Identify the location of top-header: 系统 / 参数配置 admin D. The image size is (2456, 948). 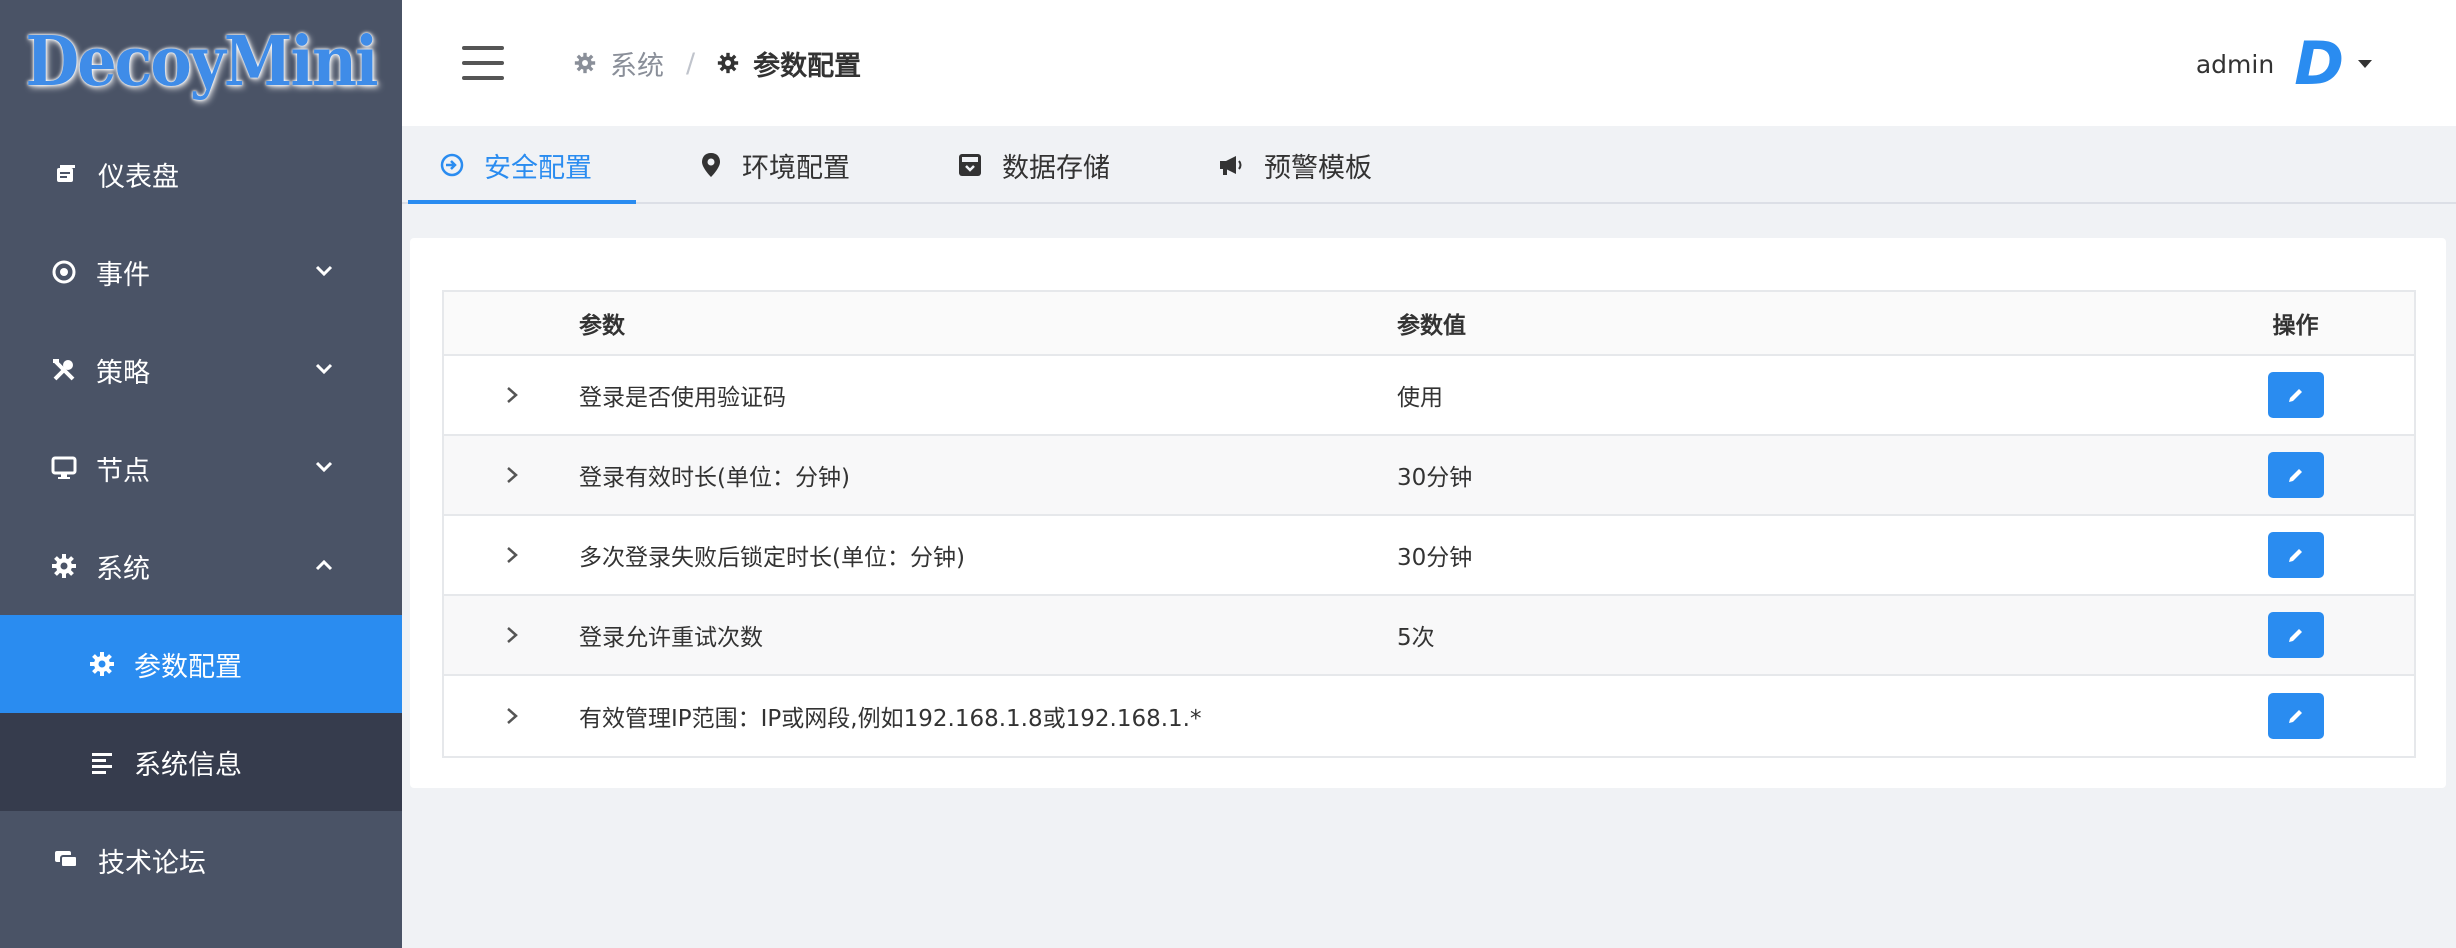
(1429, 63).